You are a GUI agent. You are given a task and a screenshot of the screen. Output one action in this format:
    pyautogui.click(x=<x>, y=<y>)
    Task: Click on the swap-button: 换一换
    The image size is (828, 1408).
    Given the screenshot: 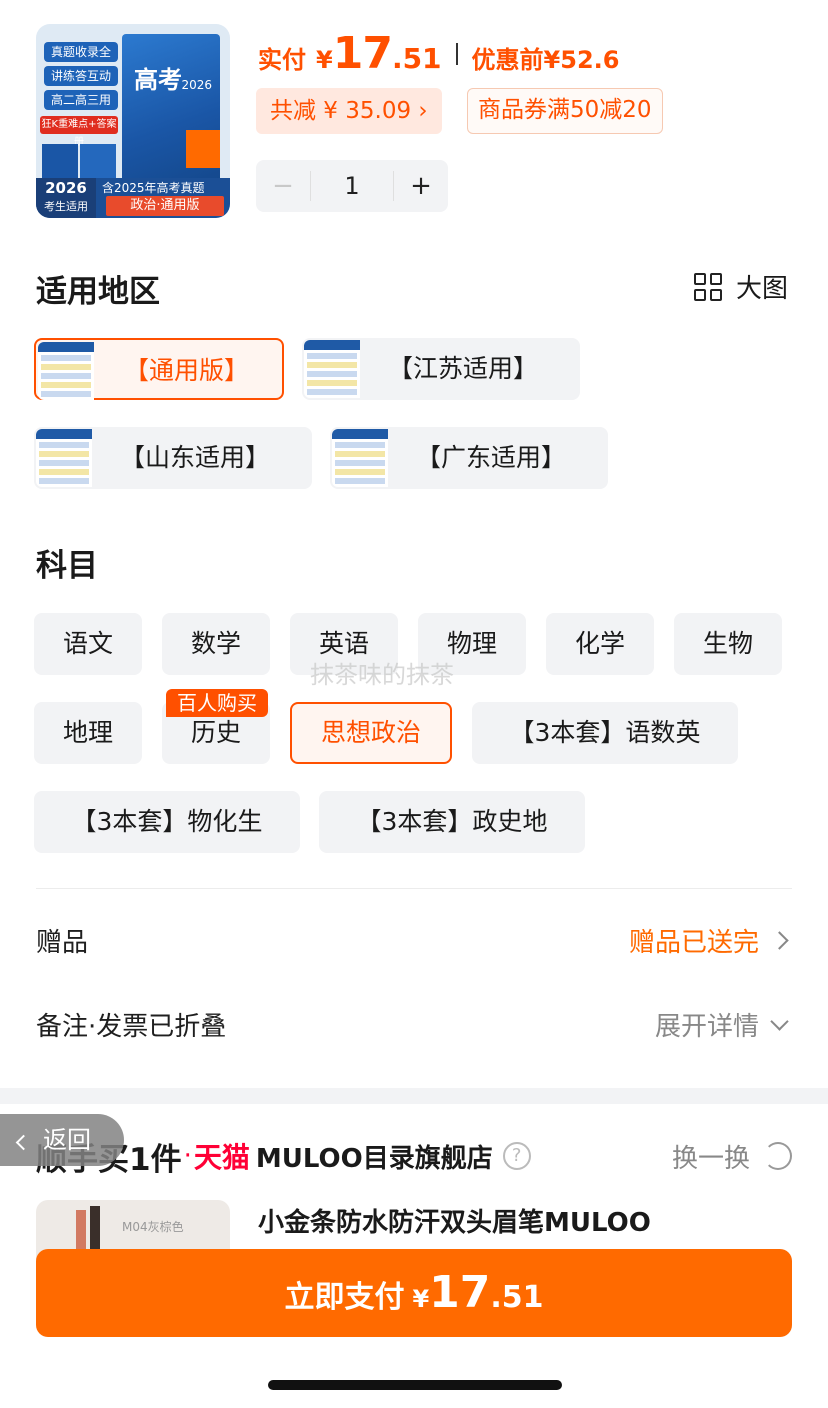 What is the action you would take?
    pyautogui.click(x=732, y=1156)
    